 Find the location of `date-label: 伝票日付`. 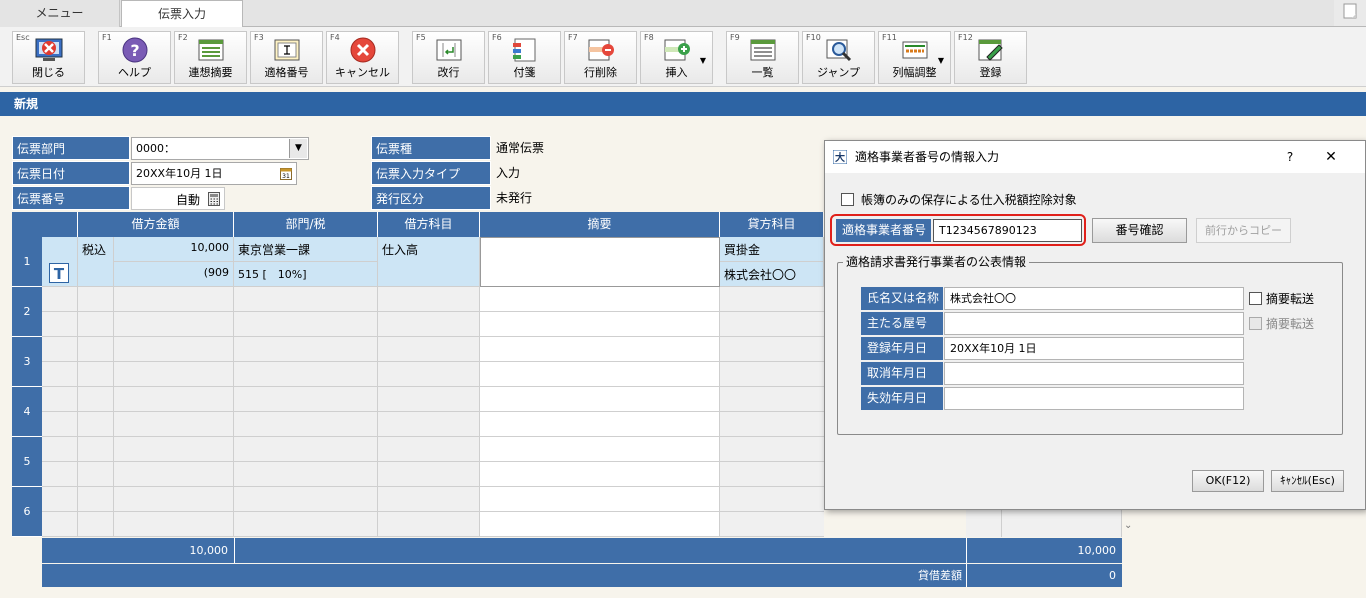

date-label: 伝票日付 is located at coordinates (71, 173).